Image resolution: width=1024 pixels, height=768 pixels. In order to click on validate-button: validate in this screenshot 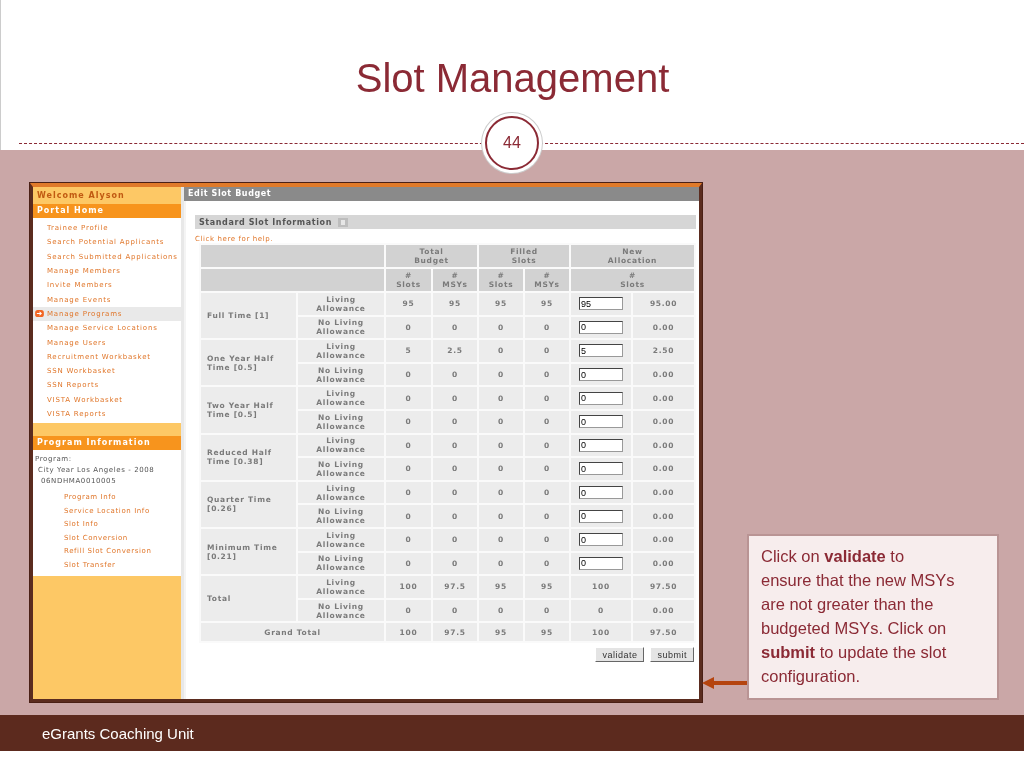, I will do `click(620, 655)`.